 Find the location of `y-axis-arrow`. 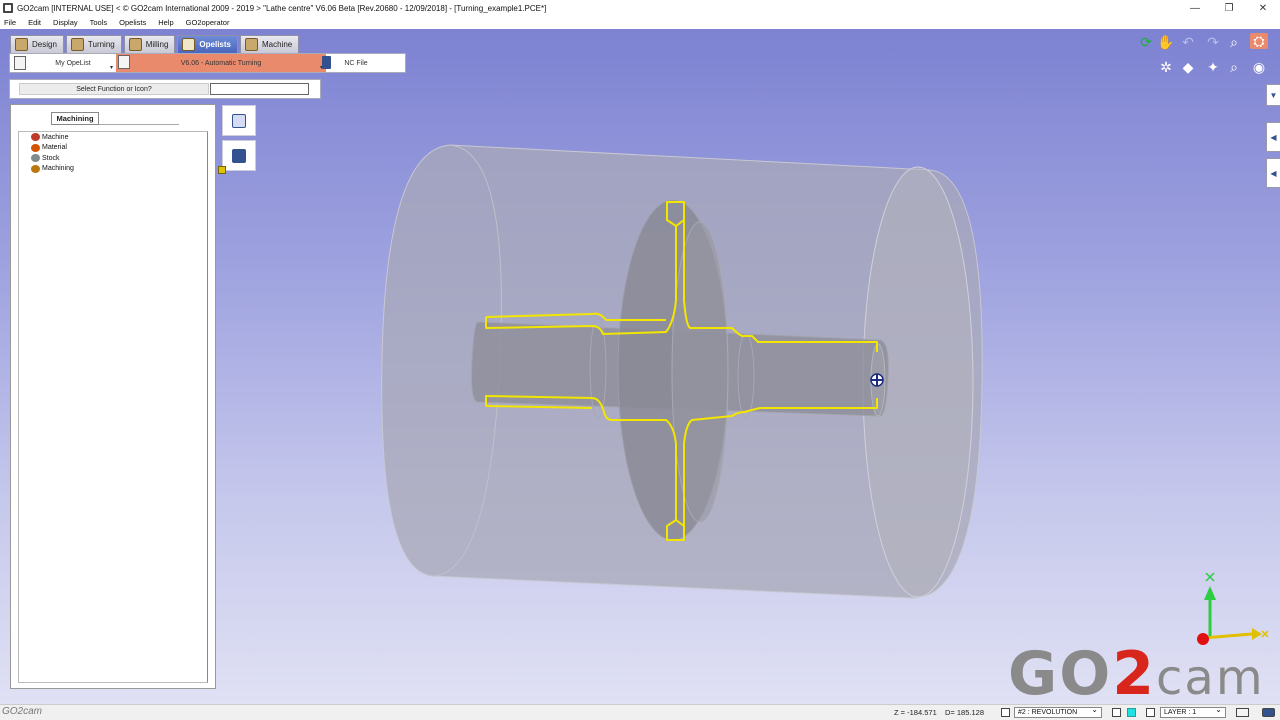

y-axis-arrow is located at coordinates (1210, 593).